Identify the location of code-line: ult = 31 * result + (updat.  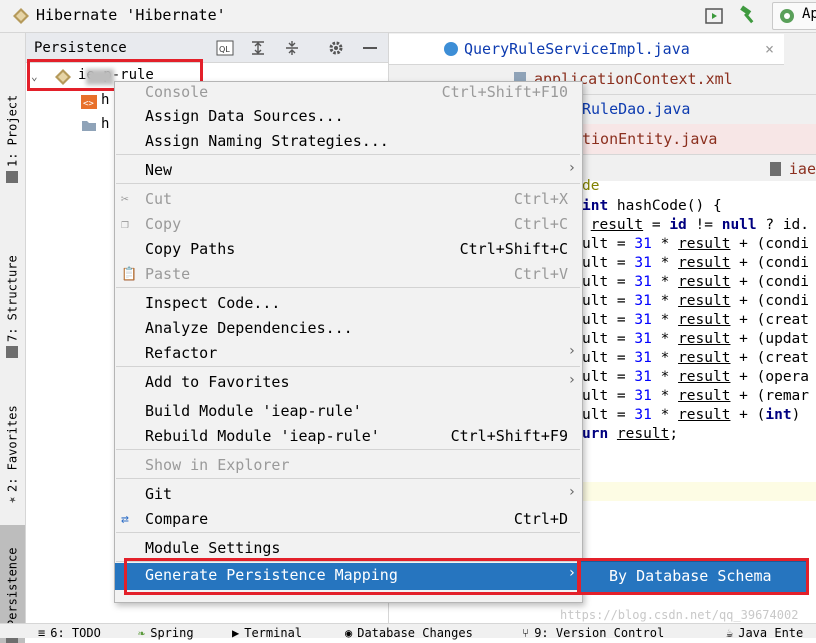
(696, 339).